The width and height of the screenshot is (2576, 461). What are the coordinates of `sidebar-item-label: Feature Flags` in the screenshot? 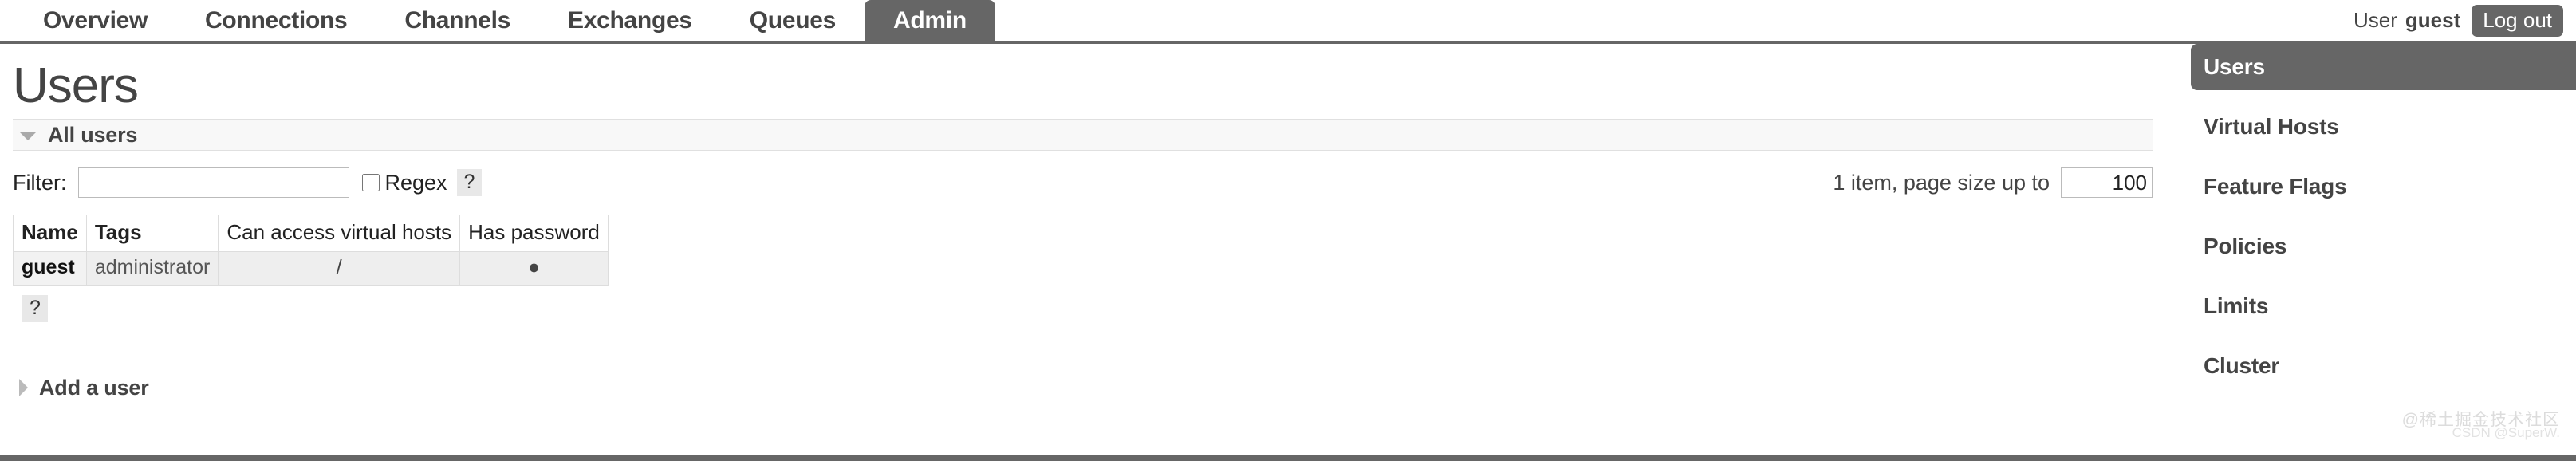 It's located at (2275, 186).